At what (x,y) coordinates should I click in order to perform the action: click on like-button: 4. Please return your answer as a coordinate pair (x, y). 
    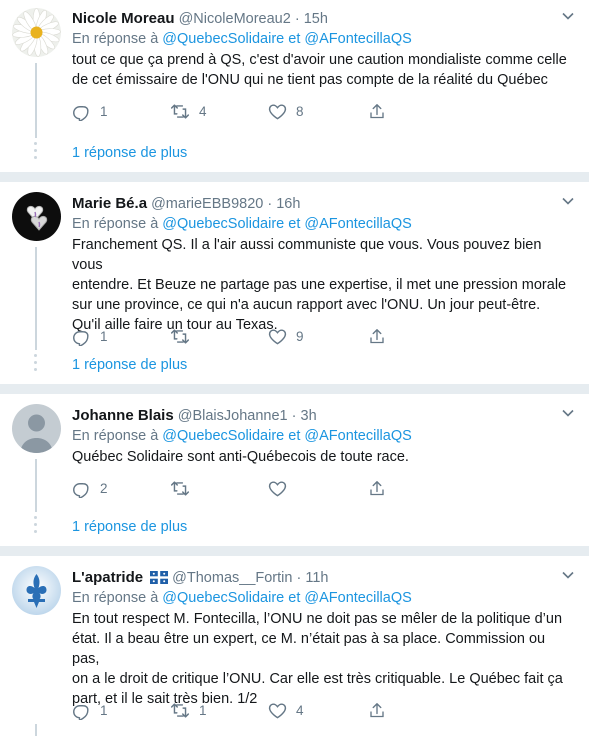
    Looking at the image, I should click on (286, 710).